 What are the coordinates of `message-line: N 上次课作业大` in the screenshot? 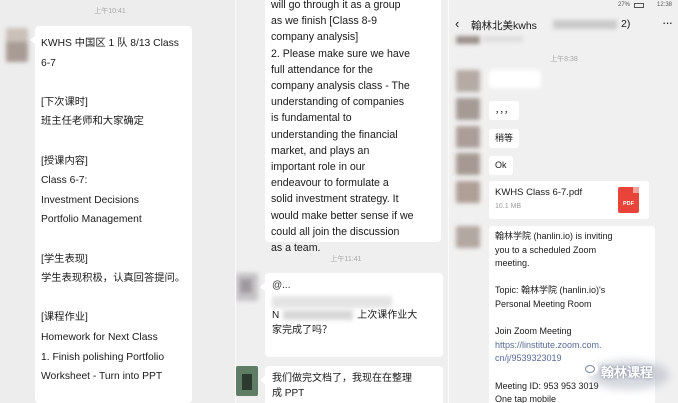 It's located at (345, 315).